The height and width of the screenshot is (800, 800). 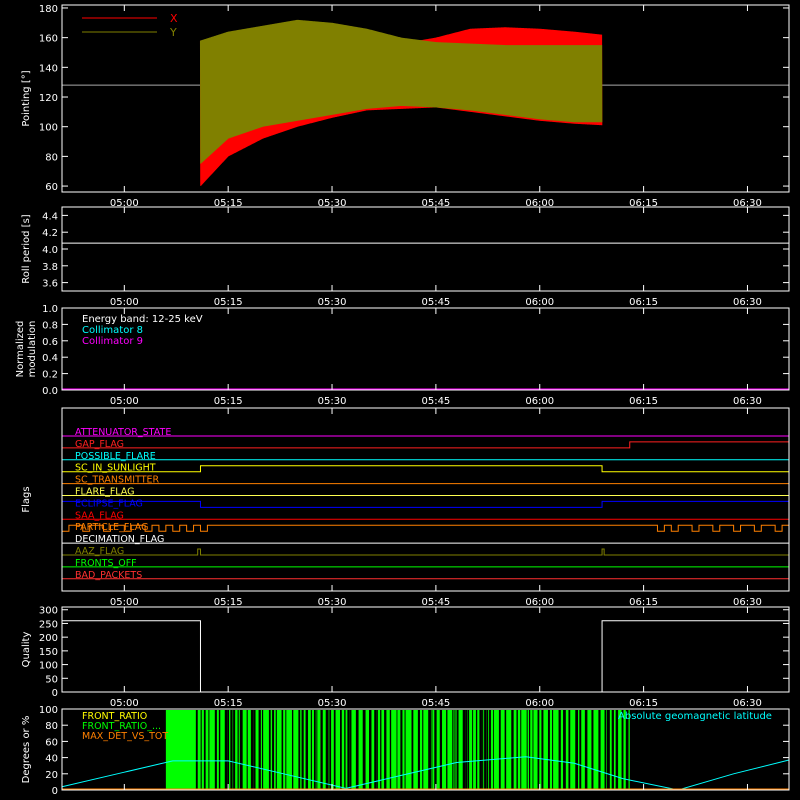 I want to click on quality-xtick-label: 06:00, so click(x=539, y=703).